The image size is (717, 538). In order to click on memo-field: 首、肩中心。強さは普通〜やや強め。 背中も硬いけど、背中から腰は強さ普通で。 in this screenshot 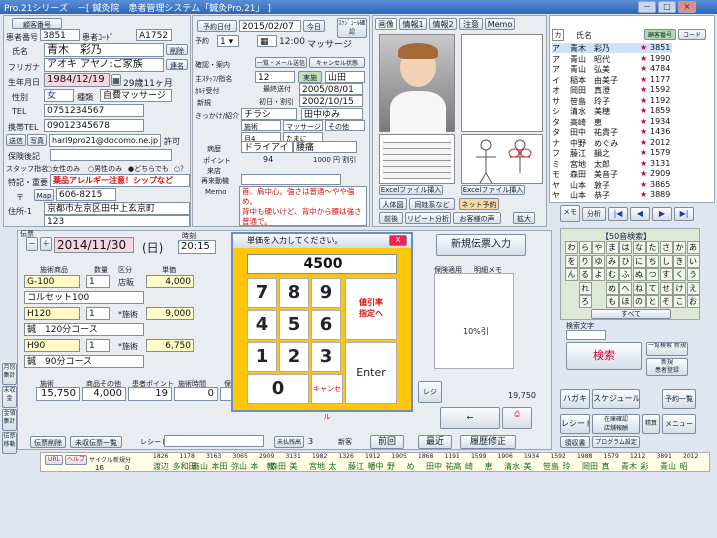, I will do `click(303, 206)`.